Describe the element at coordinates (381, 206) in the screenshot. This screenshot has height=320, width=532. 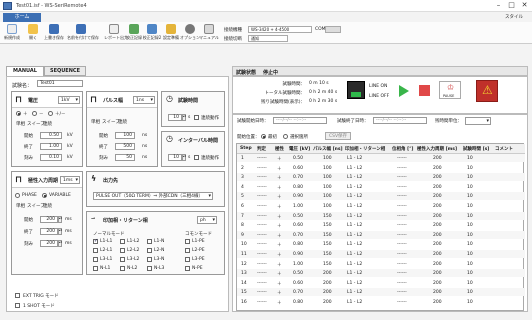
I see `table-row: 6 ------ ＋ 1.00 100 L1 - L2 ------ 200 10` at that location.